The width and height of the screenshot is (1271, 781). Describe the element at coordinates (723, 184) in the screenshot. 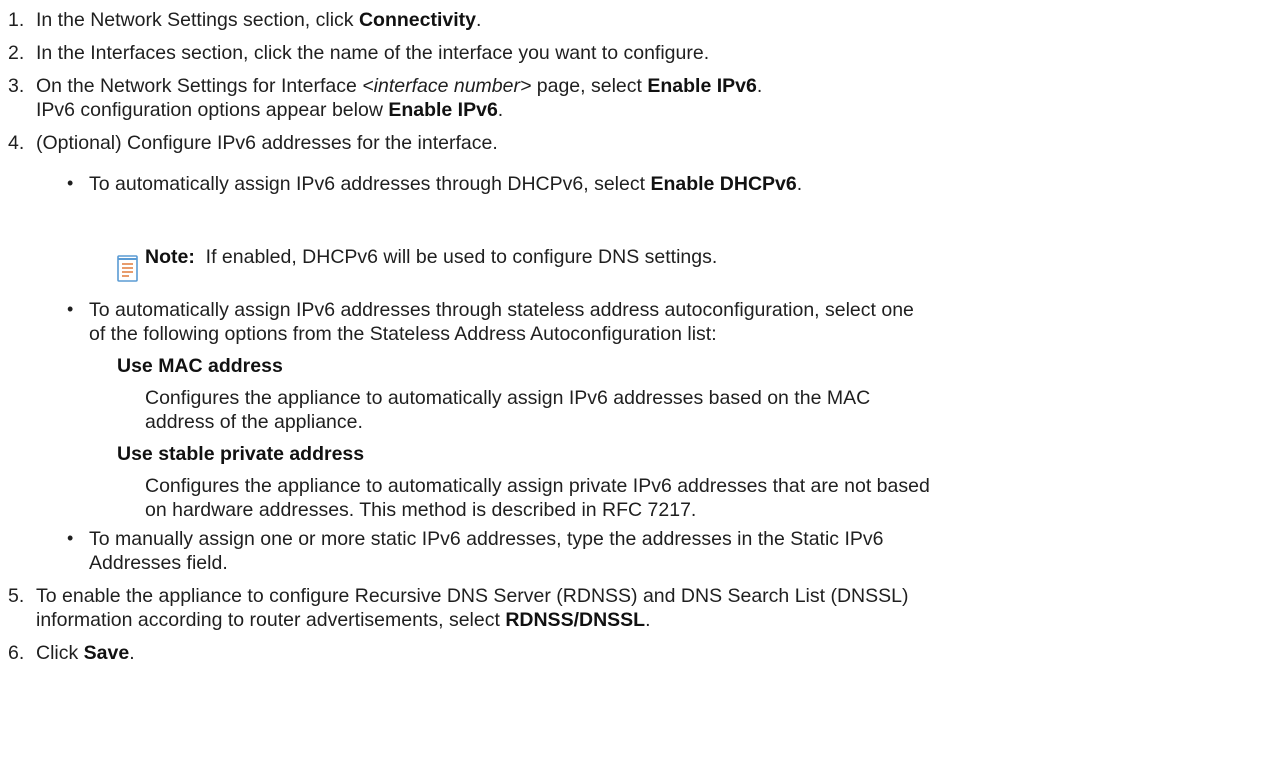

I see `ui-term-enable-dhcpv6: Enable DHCPv6` at that location.